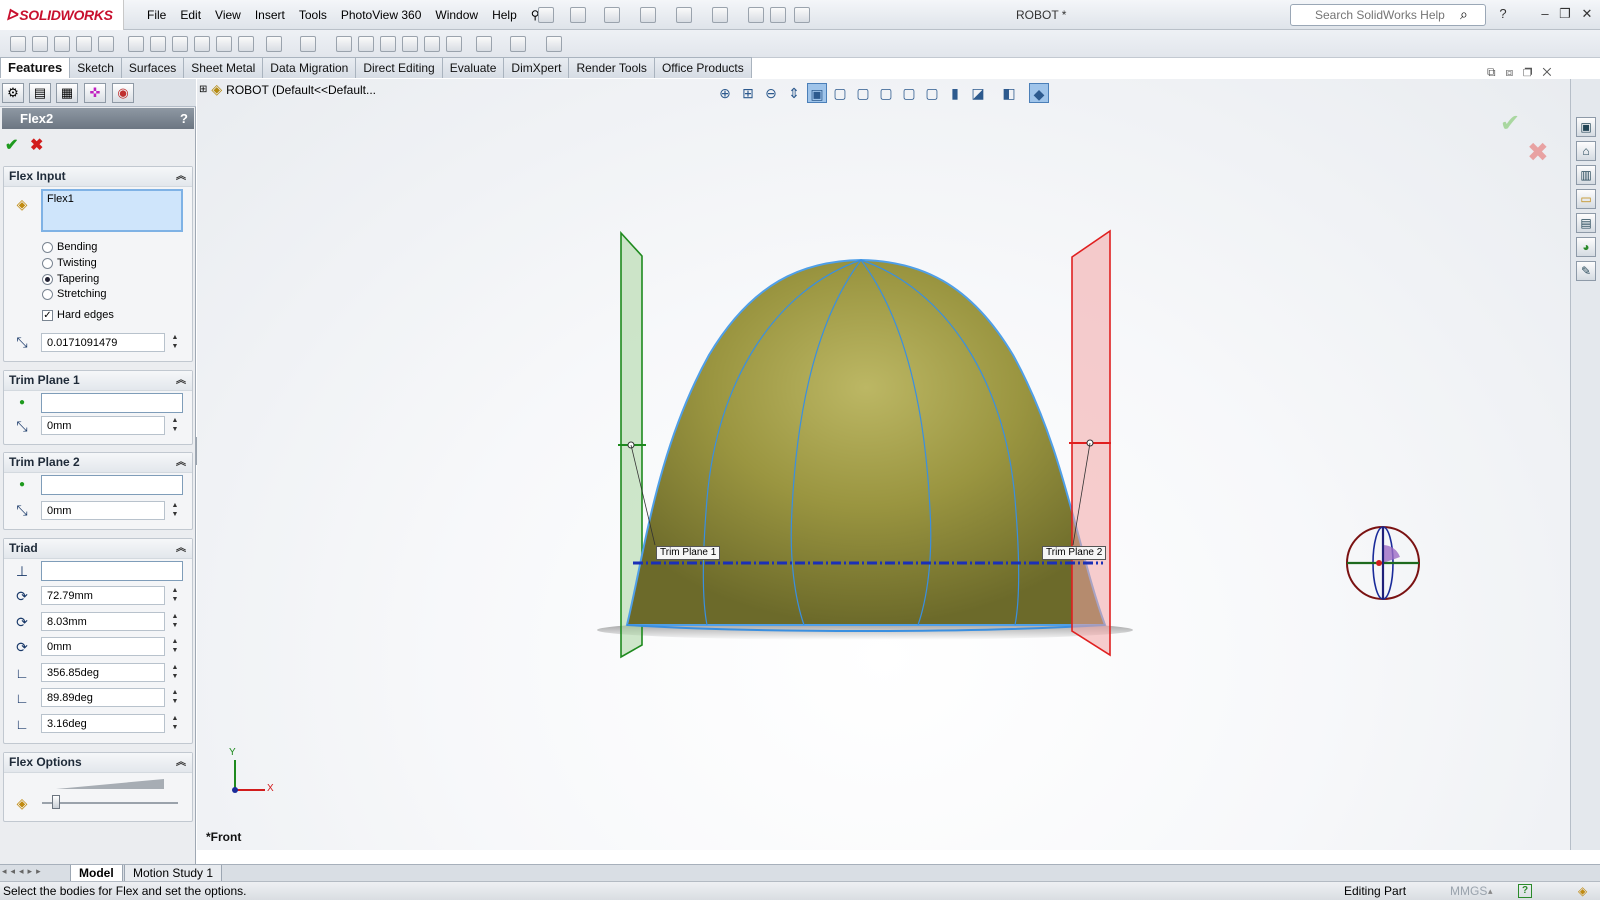  What do you see at coordinates (270, 15) in the screenshot?
I see `menu-insert: Insert` at bounding box center [270, 15].